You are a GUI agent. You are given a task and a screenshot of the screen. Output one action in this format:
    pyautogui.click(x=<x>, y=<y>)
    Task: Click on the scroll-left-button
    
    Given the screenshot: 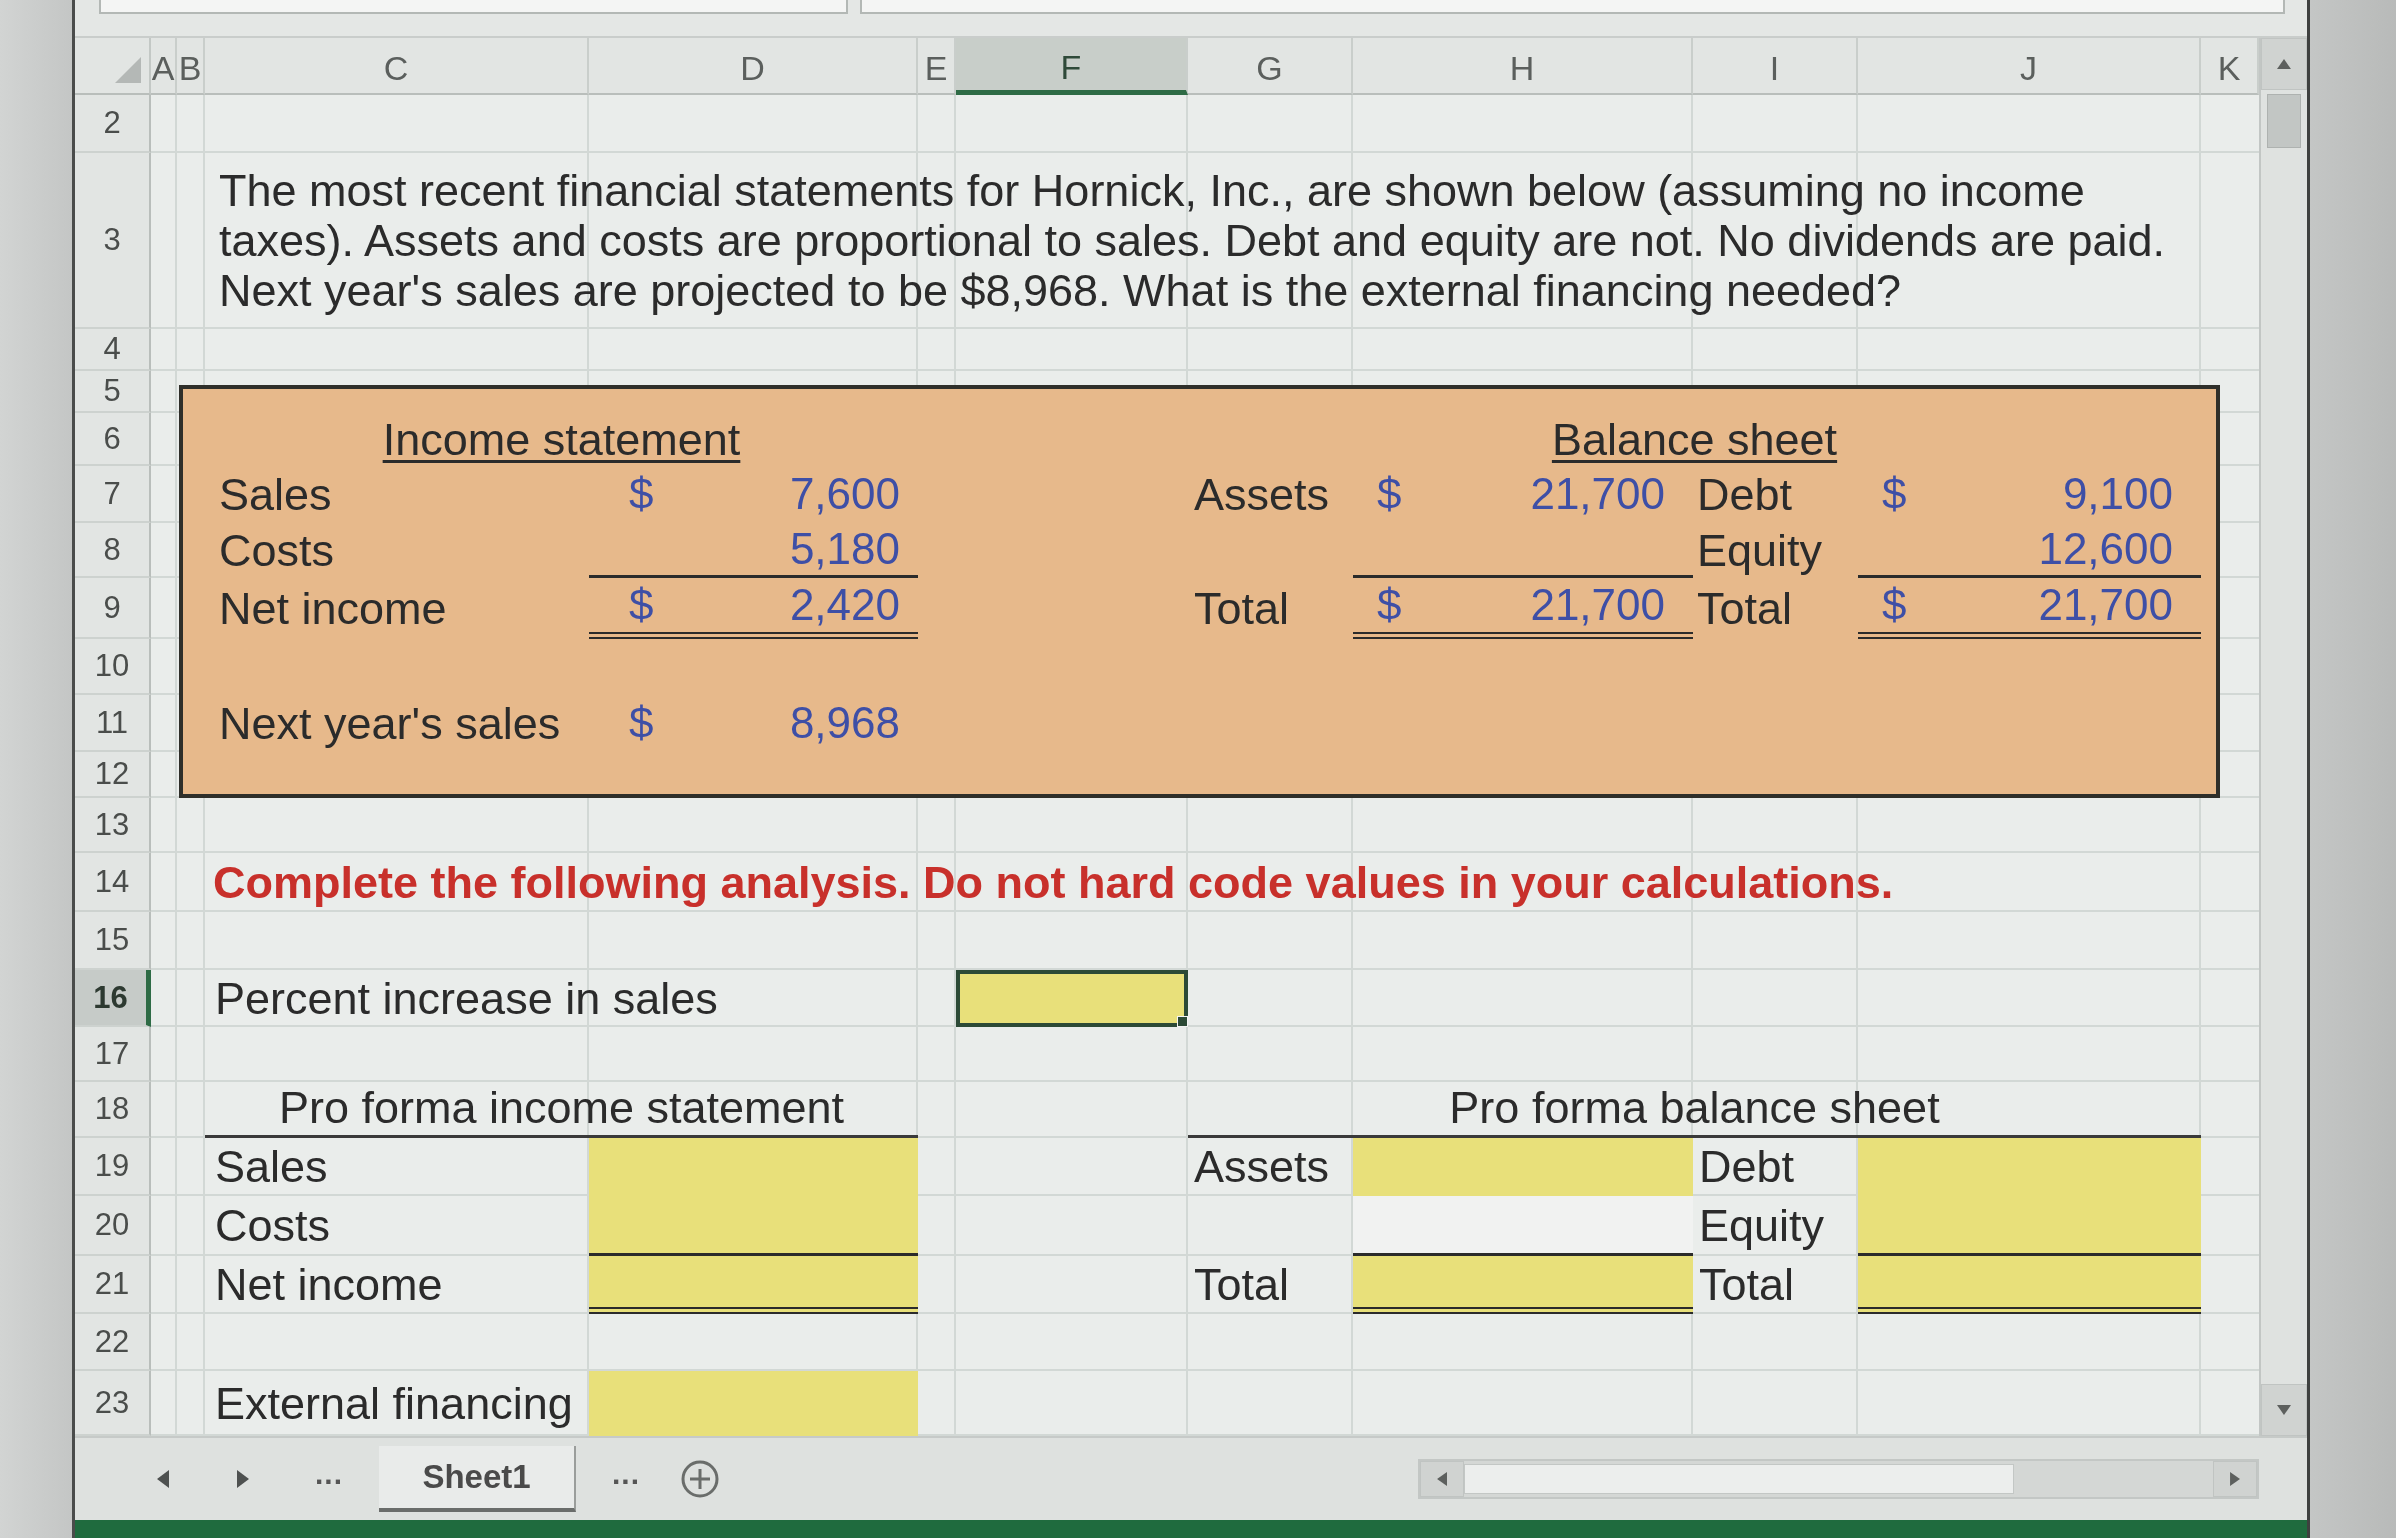 What is the action you would take?
    pyautogui.click(x=1442, y=1479)
    